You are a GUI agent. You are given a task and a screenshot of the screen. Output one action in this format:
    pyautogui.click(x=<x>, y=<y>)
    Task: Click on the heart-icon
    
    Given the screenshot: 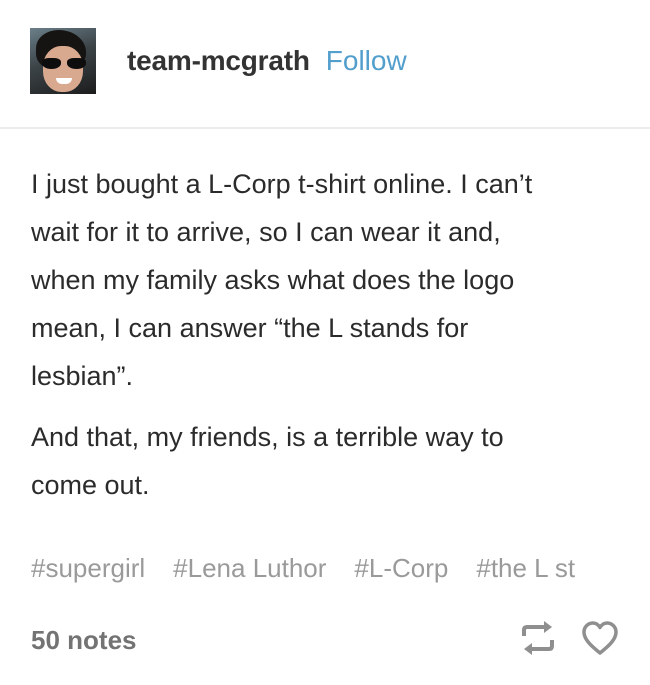 What is the action you would take?
    pyautogui.click(x=600, y=638)
    